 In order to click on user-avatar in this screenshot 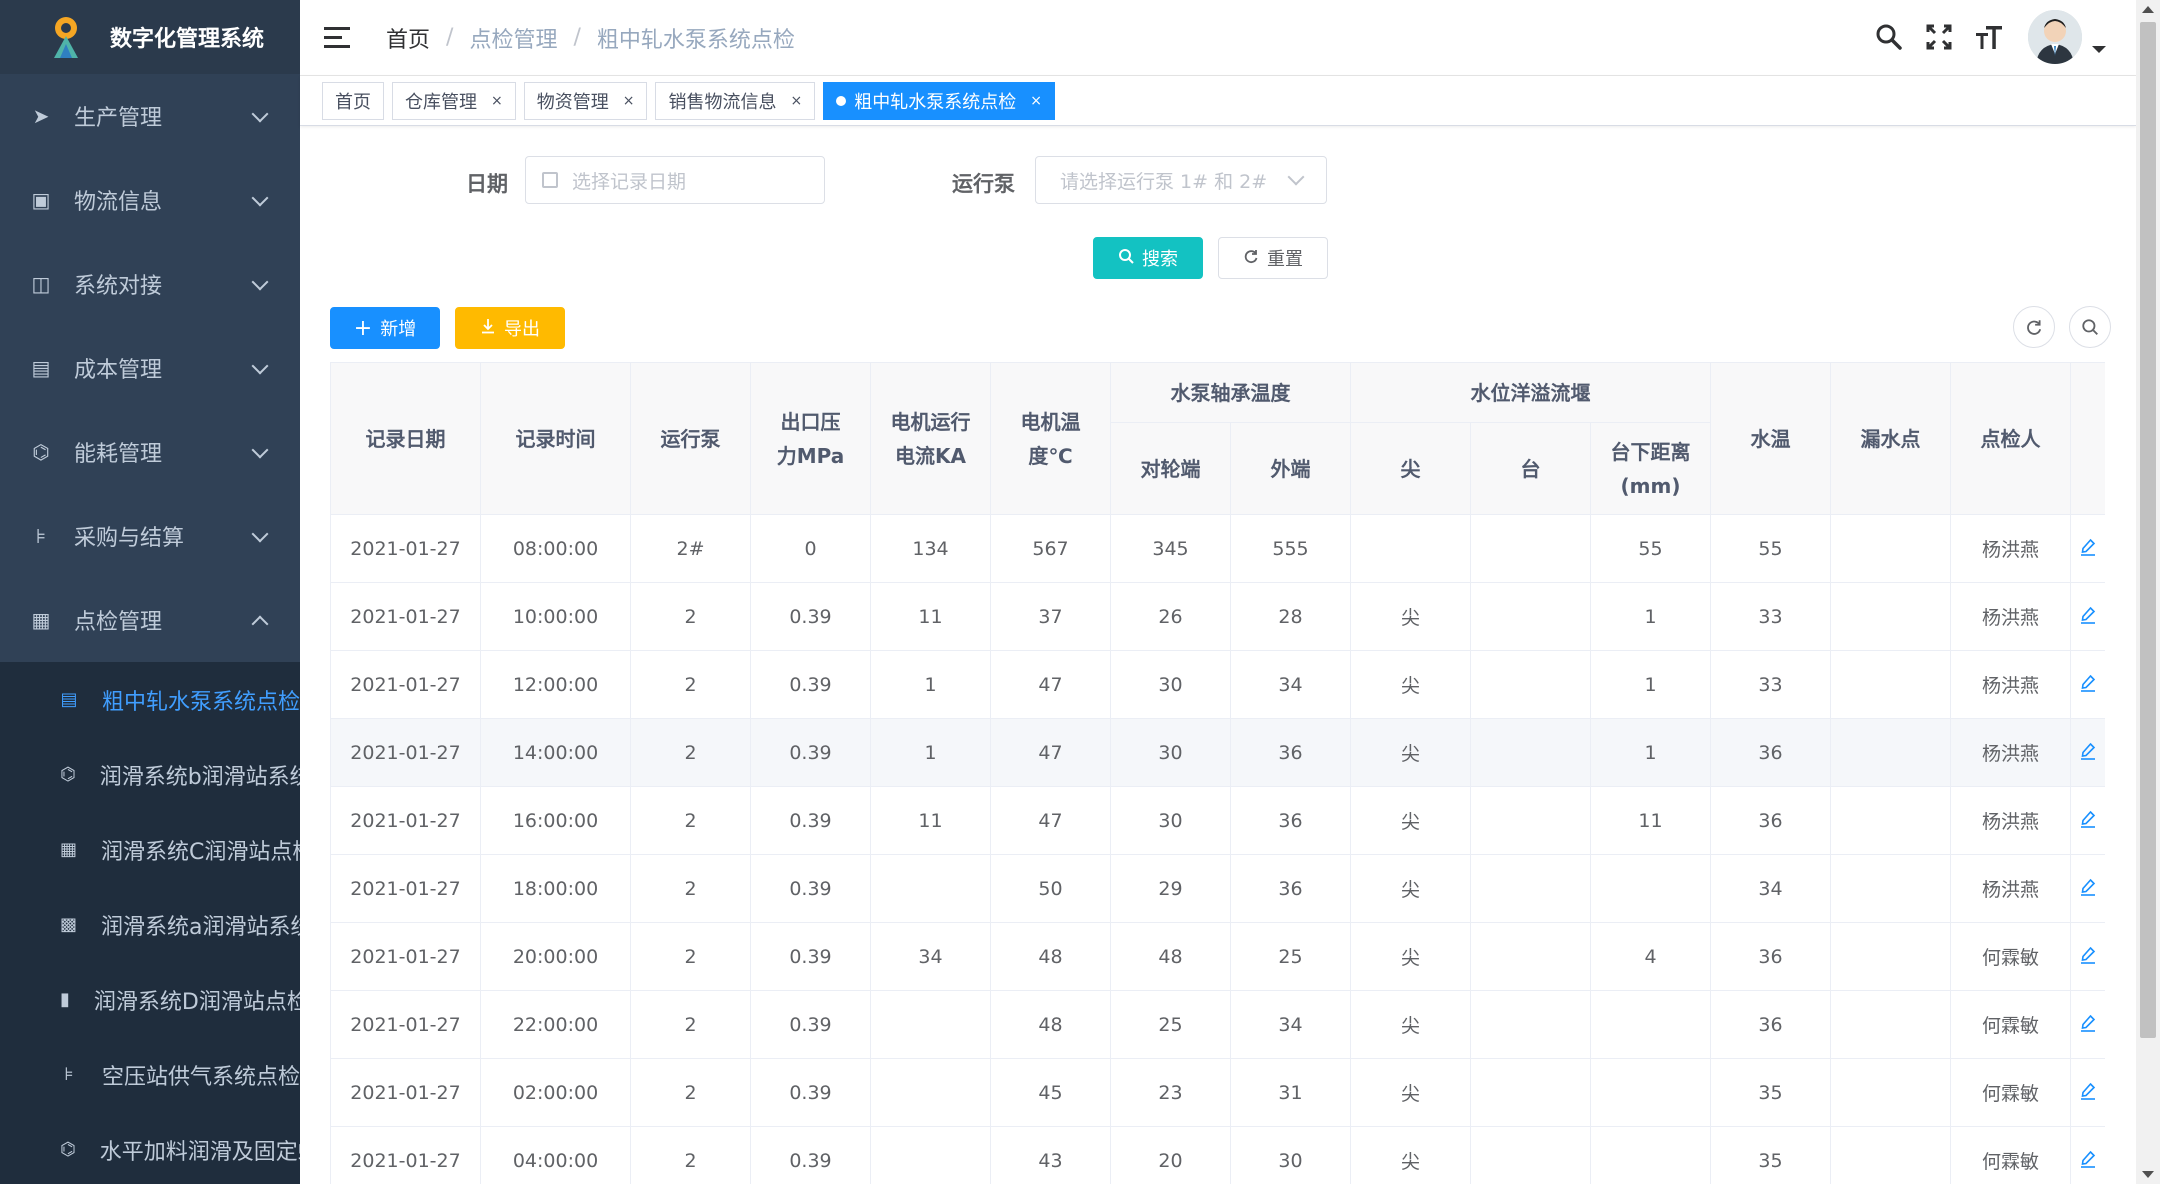, I will do `click(2055, 37)`.